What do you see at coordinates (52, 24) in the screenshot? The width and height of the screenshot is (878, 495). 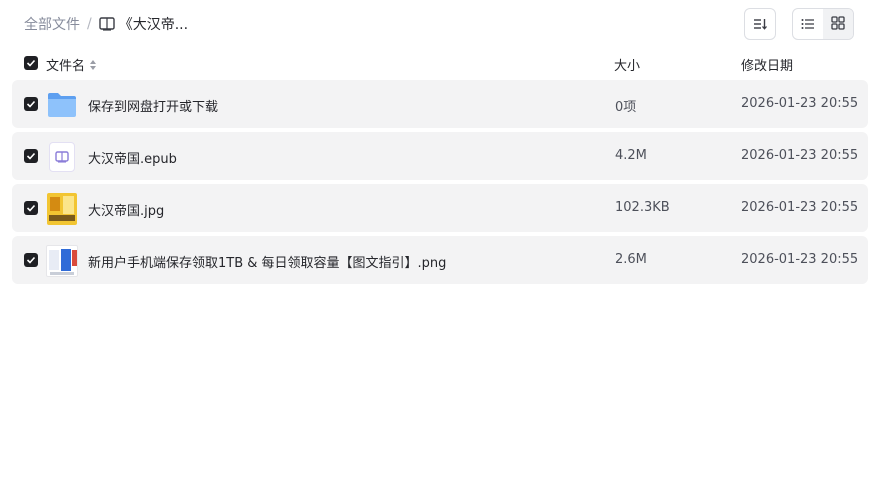 I see `breadcrumb-root-link: 全部文件` at bounding box center [52, 24].